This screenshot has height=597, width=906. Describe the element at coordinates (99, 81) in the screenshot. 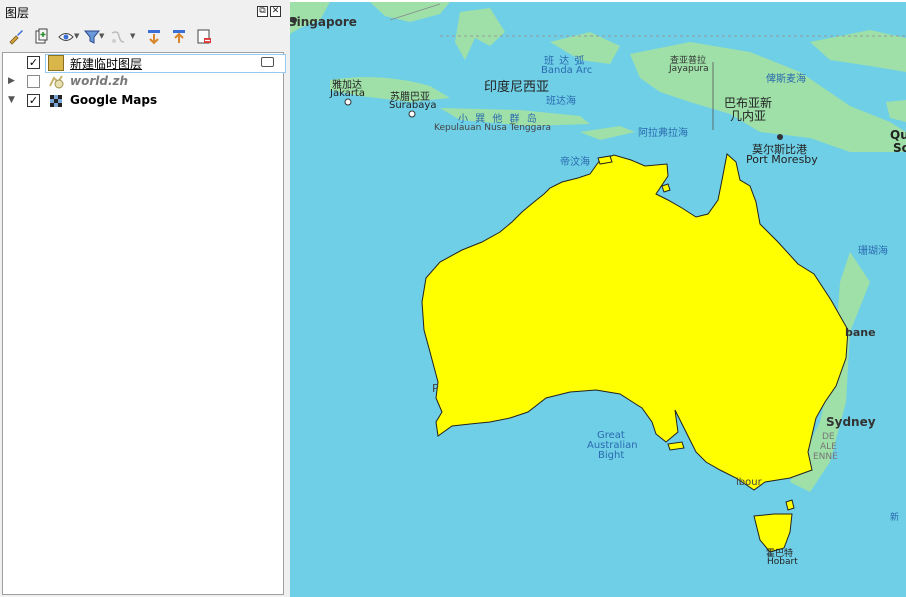

I see `layer-name: world.zh` at that location.